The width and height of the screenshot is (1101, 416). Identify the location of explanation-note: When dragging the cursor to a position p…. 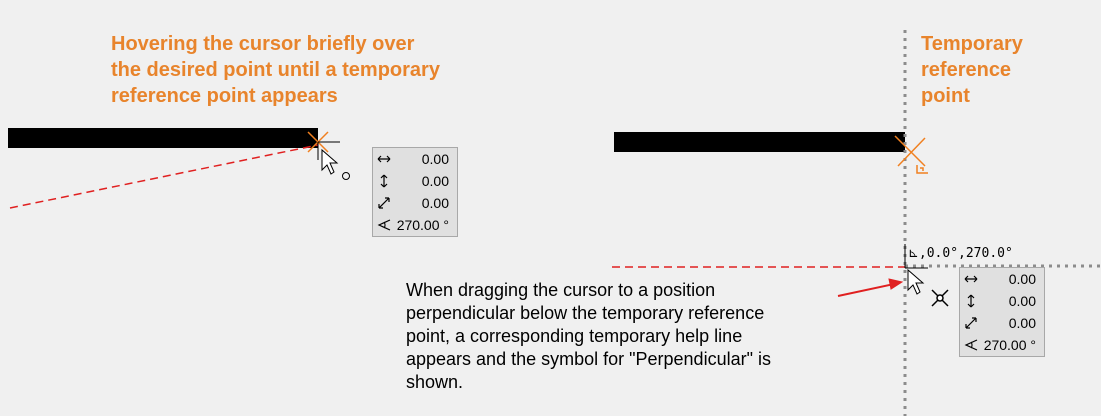
(588, 336).